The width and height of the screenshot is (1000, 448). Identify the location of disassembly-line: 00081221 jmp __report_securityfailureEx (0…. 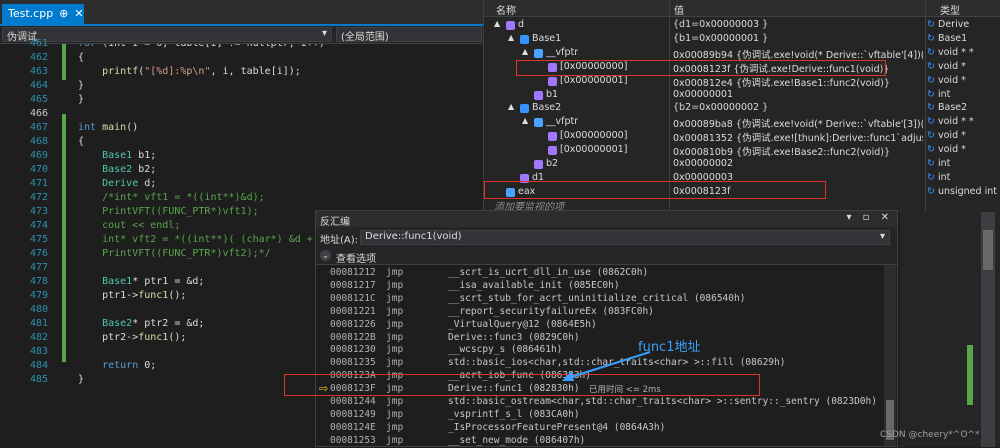
(605, 312).